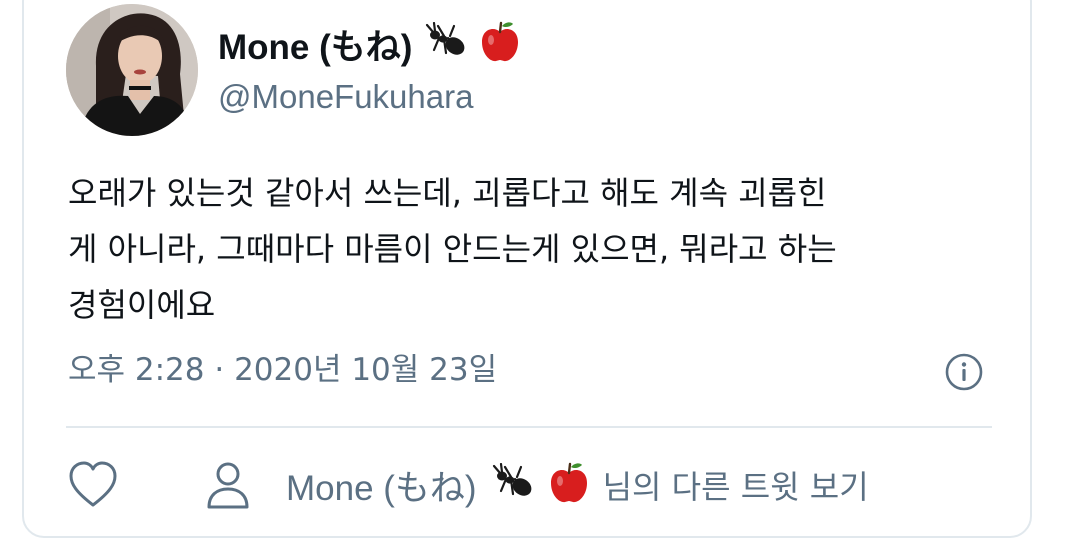 The width and height of the screenshot is (1070, 542). What do you see at coordinates (447, 193) in the screenshot?
I see `tweet-text-line: 오래가 있는것 같아서 쓰는데, 괴롭다고 해도 계속 괴롭힌` at bounding box center [447, 193].